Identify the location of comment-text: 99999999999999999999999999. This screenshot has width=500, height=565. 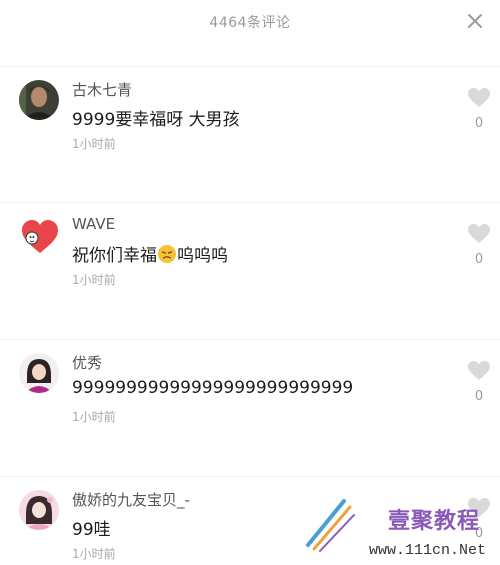
(213, 388).